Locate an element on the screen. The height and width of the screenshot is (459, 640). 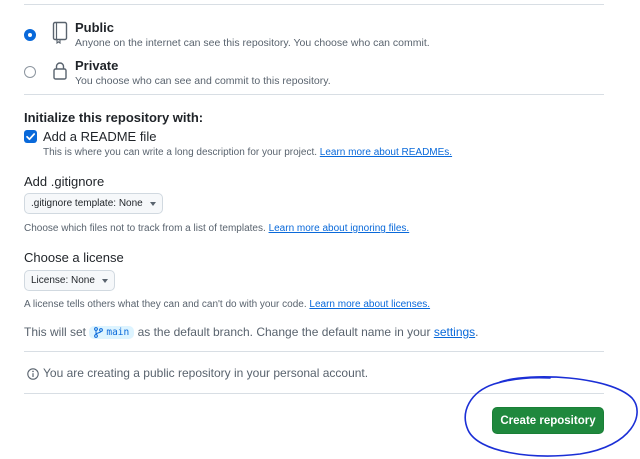
info-icon is located at coordinates (33, 376).